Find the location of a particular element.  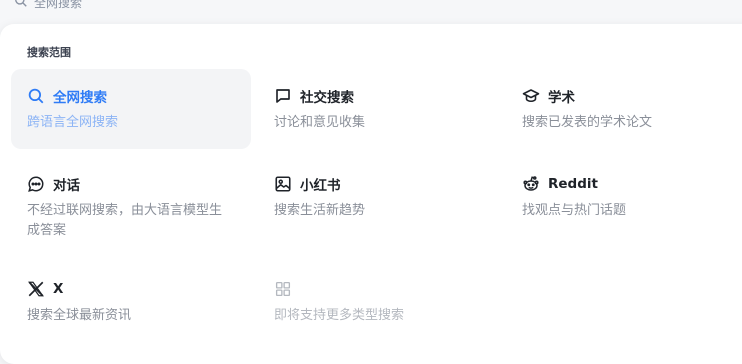

option-desc: 跨语言全网搜索 is located at coordinates (73, 122).